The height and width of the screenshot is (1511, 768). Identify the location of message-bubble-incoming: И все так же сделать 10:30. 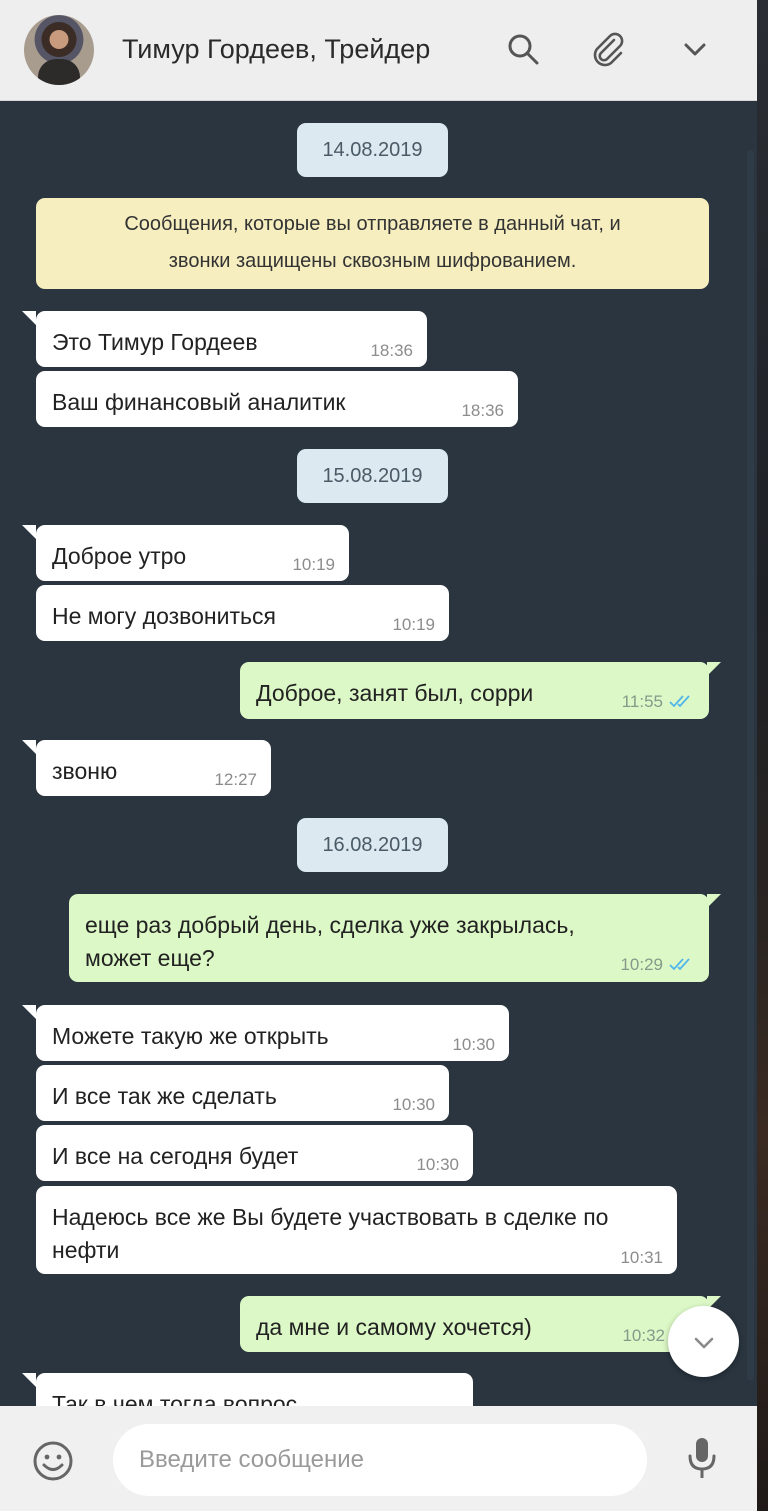
(242, 1093).